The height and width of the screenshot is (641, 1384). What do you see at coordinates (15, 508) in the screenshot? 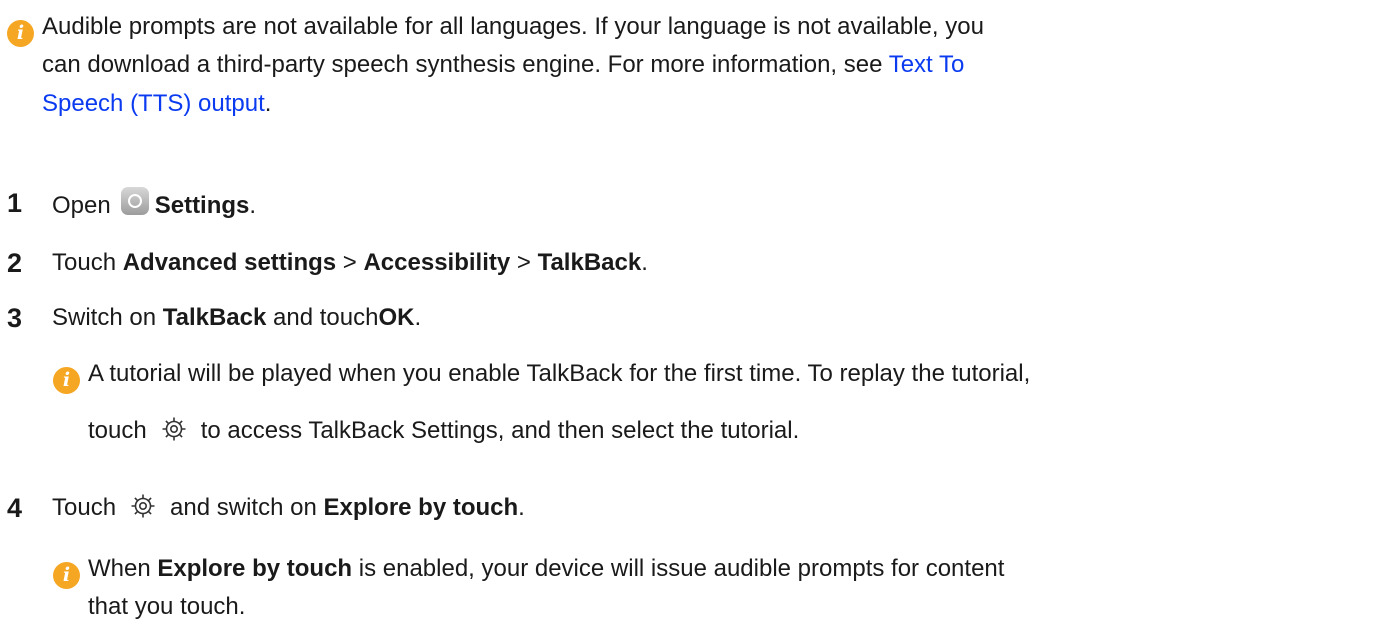
I see `step-number-4: 4` at bounding box center [15, 508].